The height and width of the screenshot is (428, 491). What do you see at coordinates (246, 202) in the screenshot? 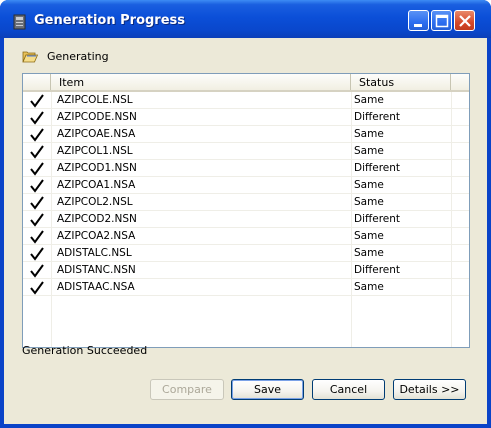
I see `table-row: AZIPCOL2.NSL Same` at bounding box center [246, 202].